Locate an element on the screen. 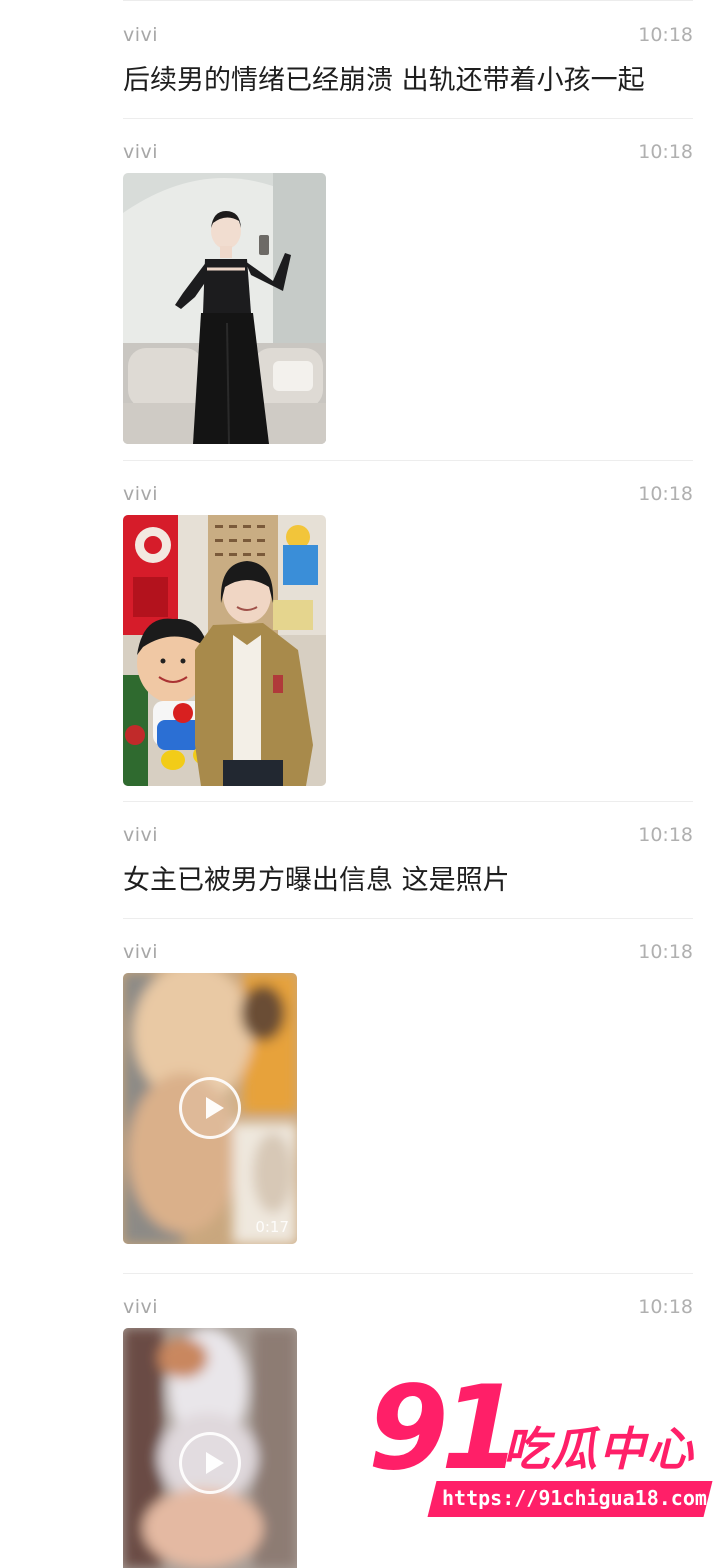 The height and width of the screenshot is (1568, 720). video-duration: 0:17 is located at coordinates (272, 1227).